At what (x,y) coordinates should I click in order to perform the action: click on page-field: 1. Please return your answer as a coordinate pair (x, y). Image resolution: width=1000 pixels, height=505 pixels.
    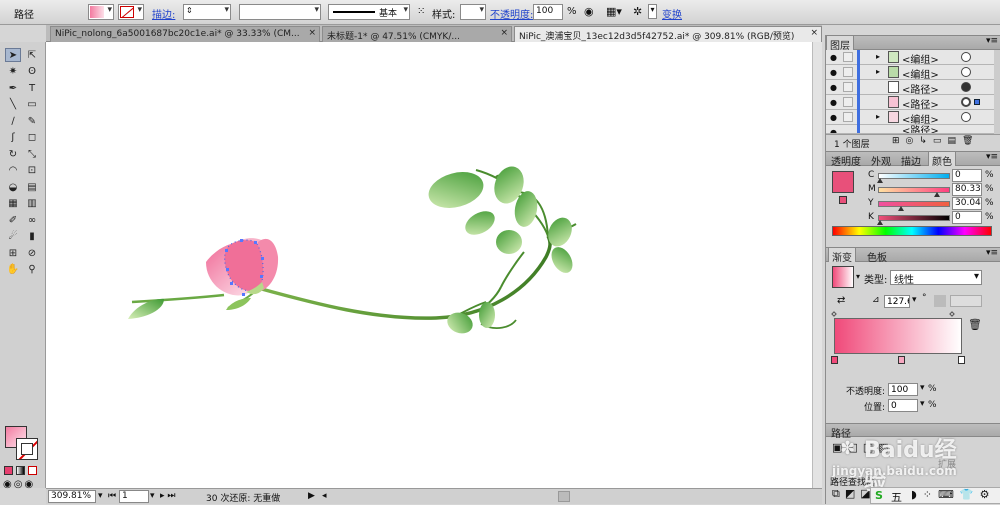
    Looking at the image, I should click on (134, 496).